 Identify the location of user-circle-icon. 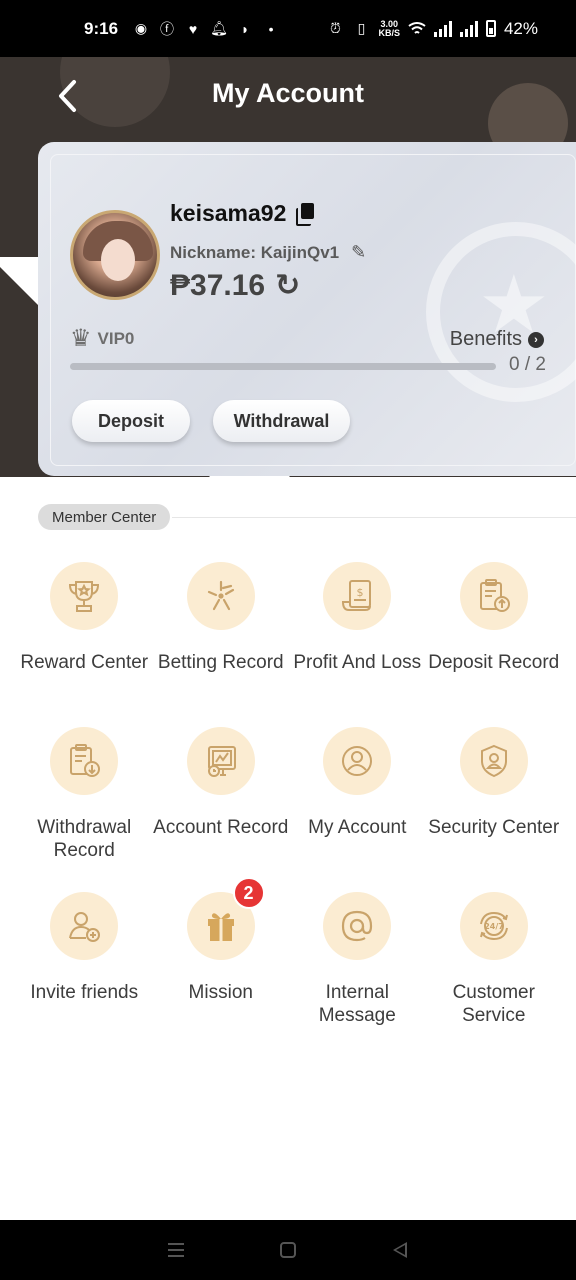
(357, 761).